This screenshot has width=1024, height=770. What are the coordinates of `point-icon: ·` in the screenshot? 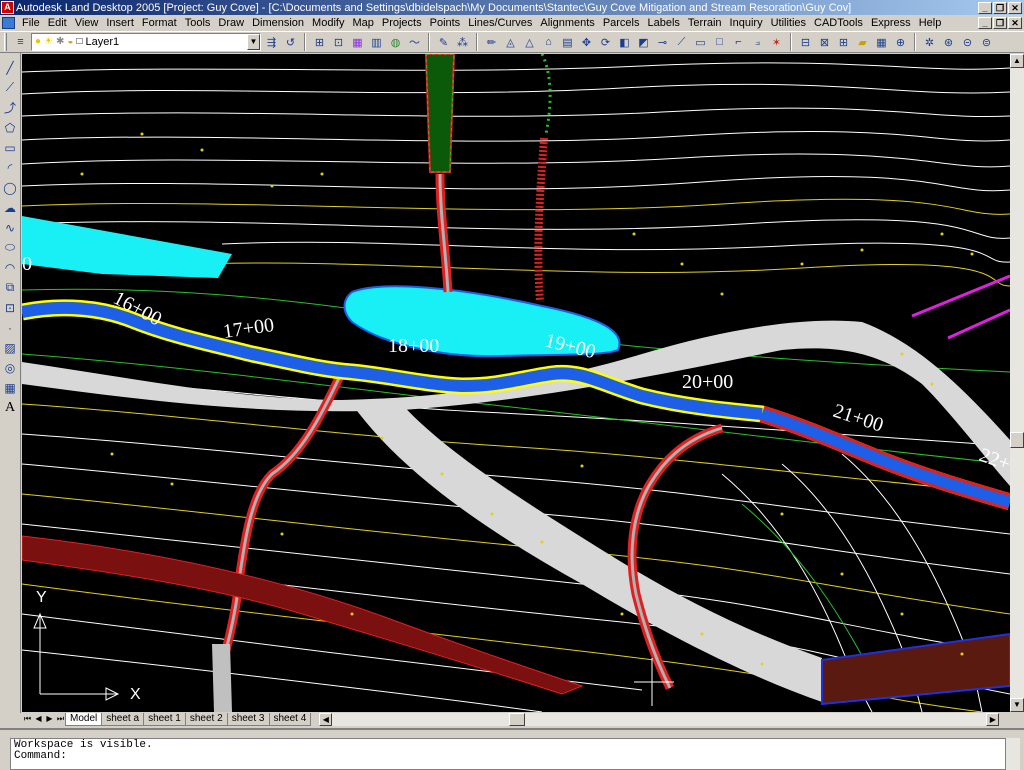 It's located at (10, 327).